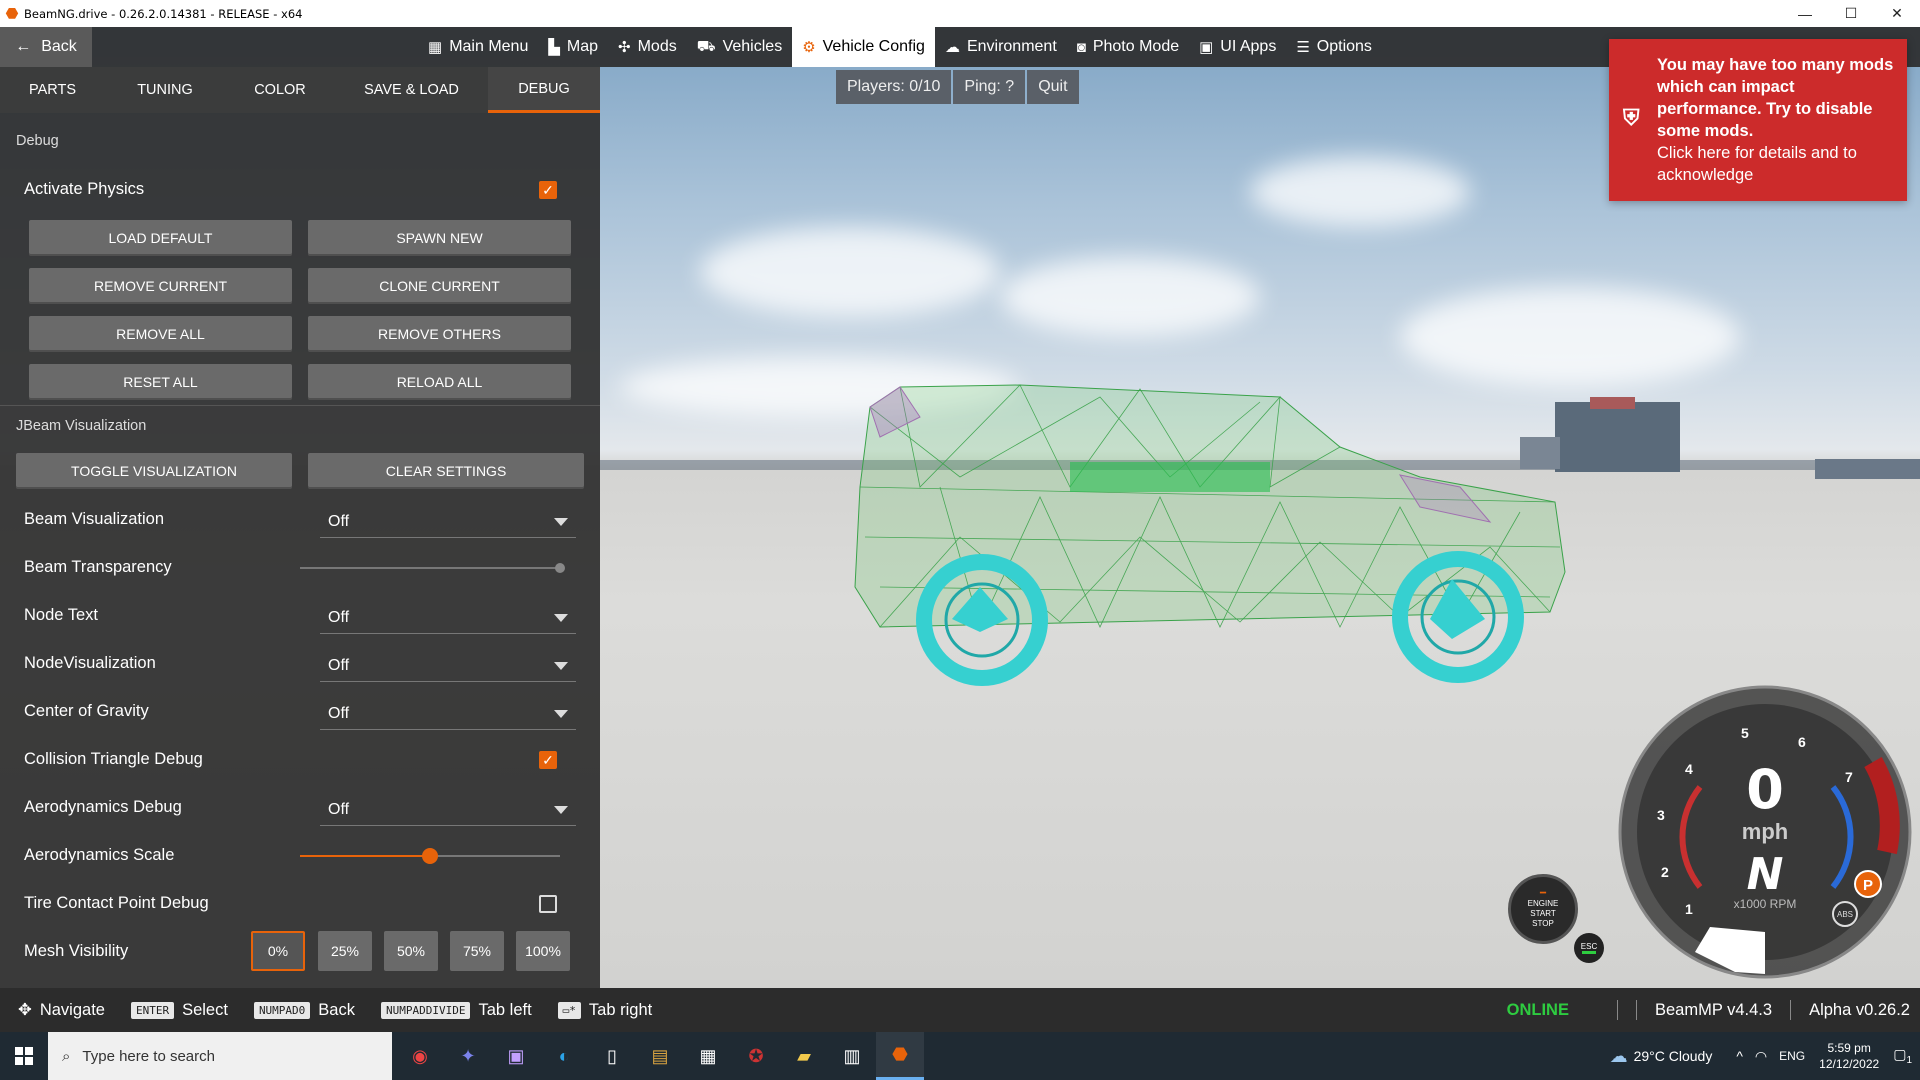 This screenshot has height=1080, width=1920. Describe the element at coordinates (739, 47) in the screenshot. I see `nav-vehicles: ⛟ Vehicles` at that location.